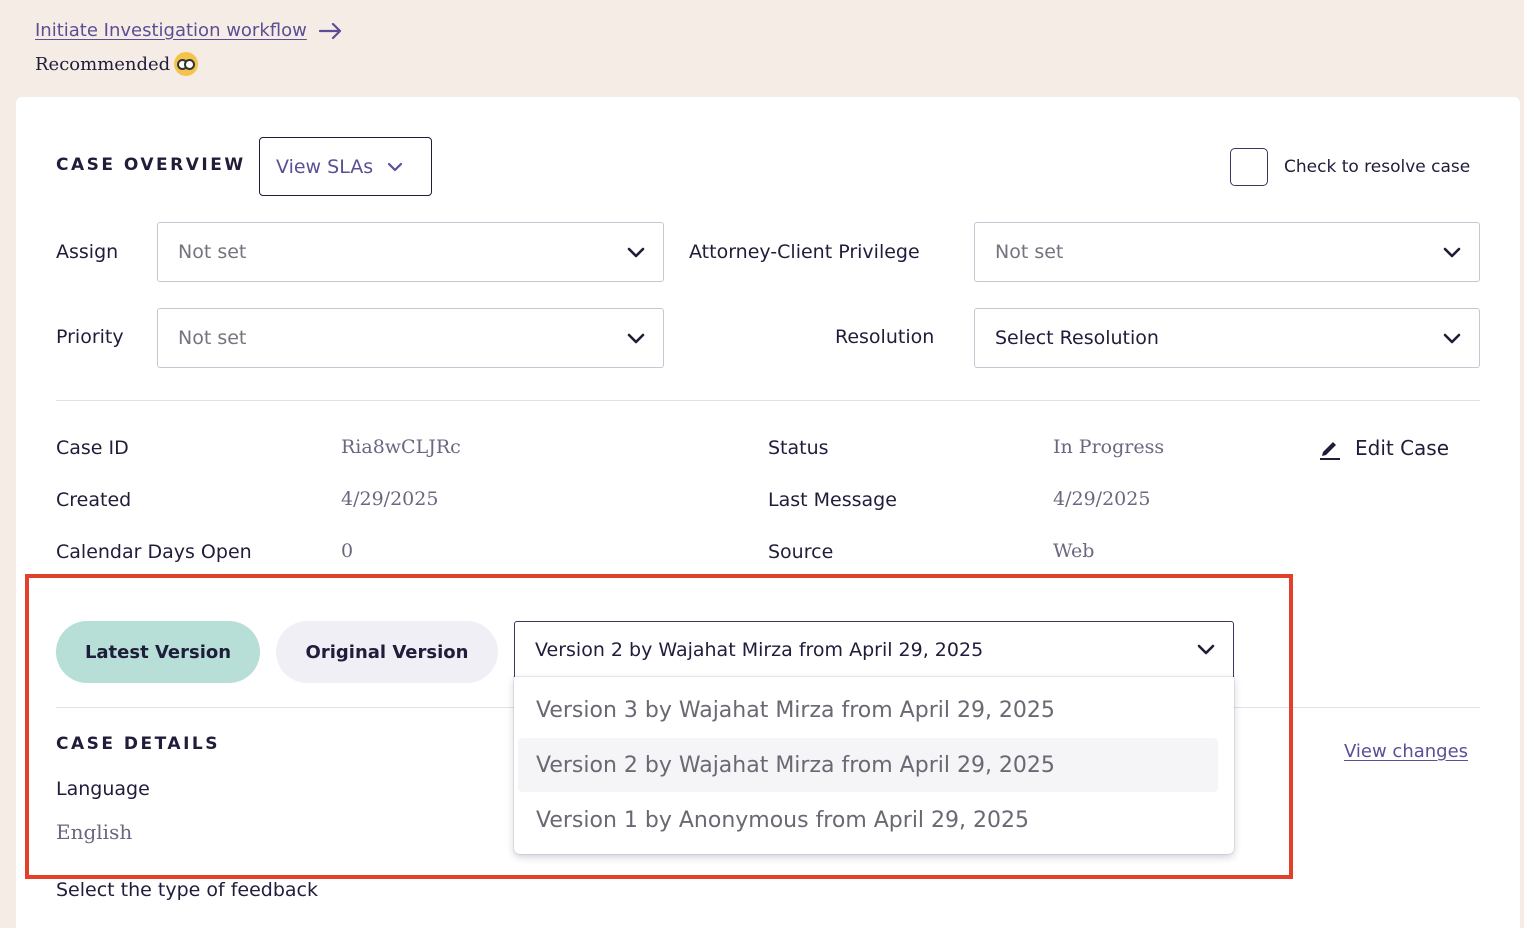  What do you see at coordinates (1406, 751) in the screenshot?
I see `view-changes-link: View changes` at bounding box center [1406, 751].